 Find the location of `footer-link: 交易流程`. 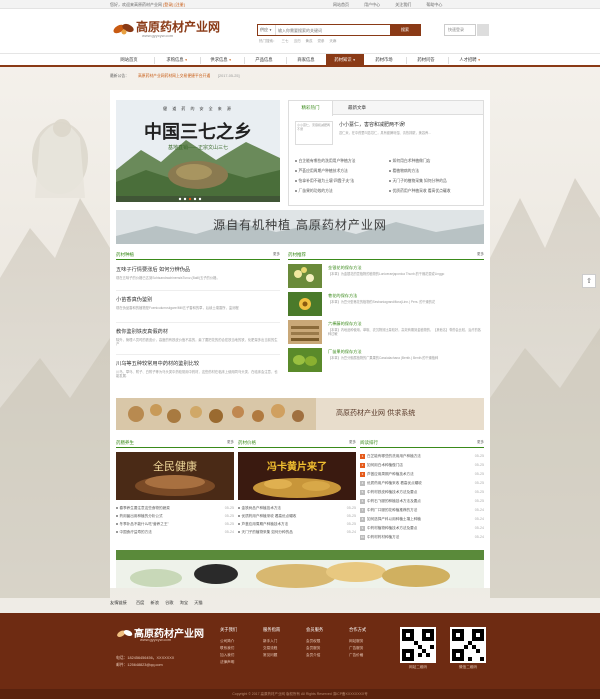

footer-link: 交易流程 is located at coordinates (283, 648).